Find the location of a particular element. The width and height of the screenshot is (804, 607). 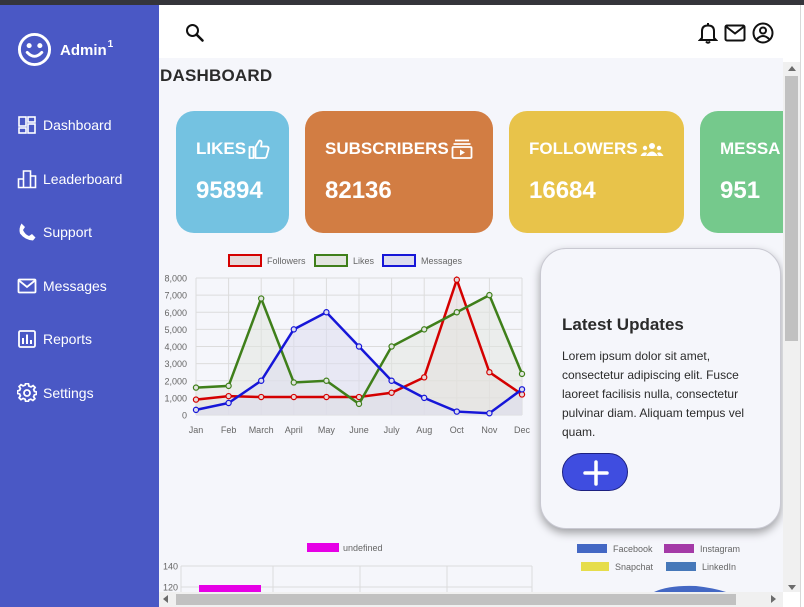

people-icon is located at coordinates (652, 149).